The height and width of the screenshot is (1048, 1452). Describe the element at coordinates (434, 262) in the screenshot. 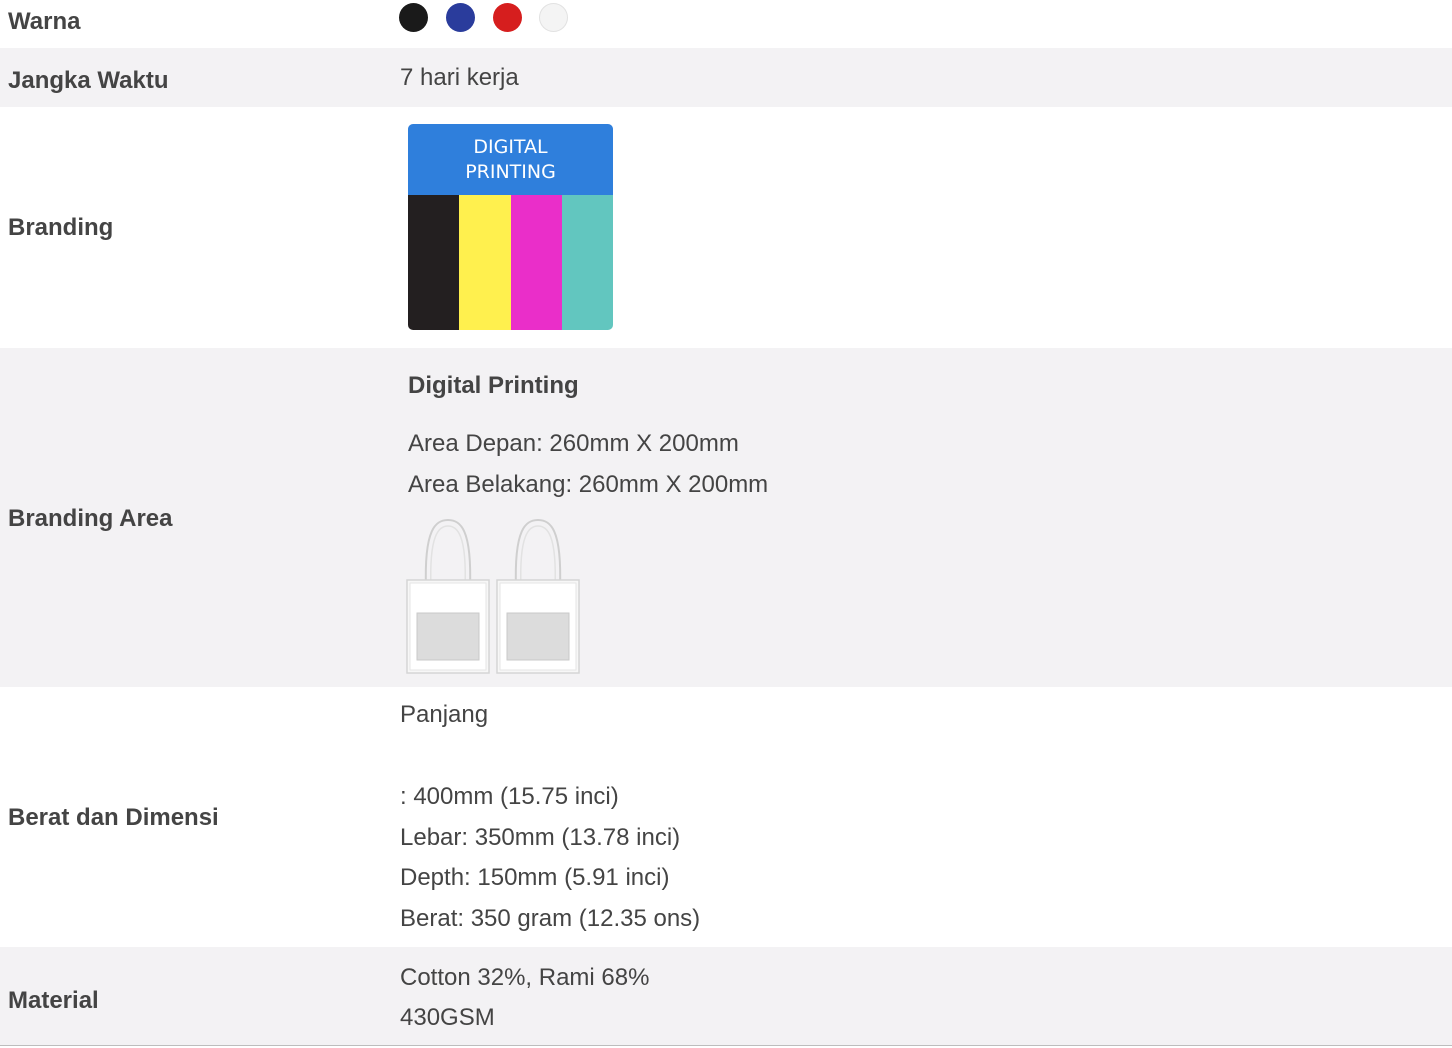

I see `badge-bar-black` at that location.